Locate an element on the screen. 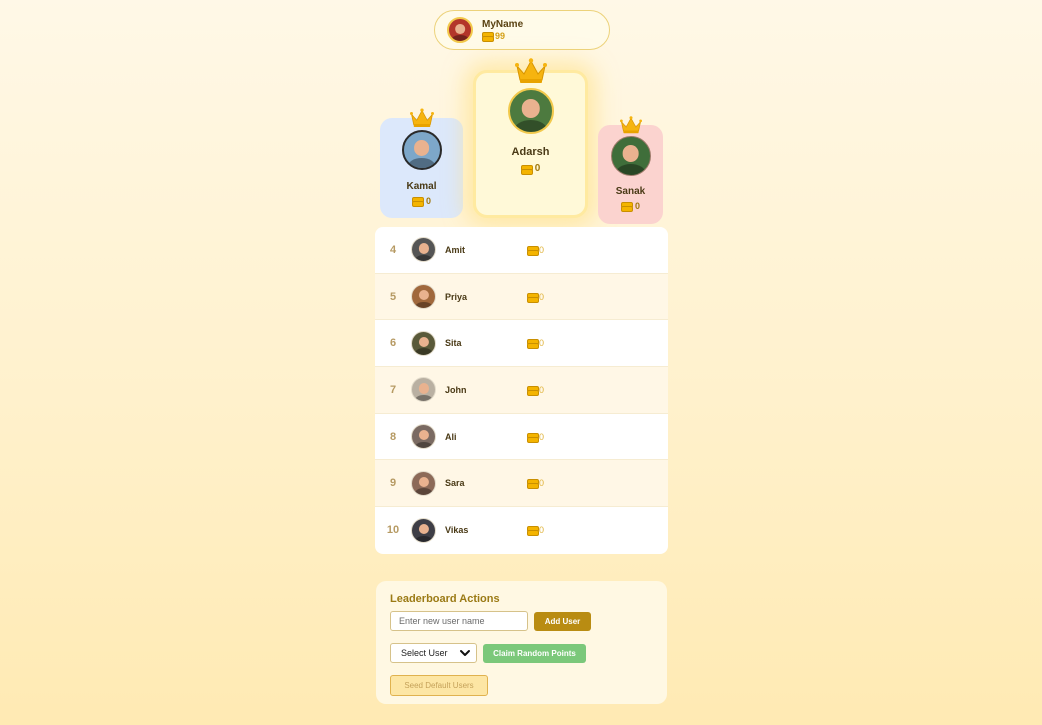 This screenshot has width=1042, height=725. add-user-button: Add User is located at coordinates (562, 621).